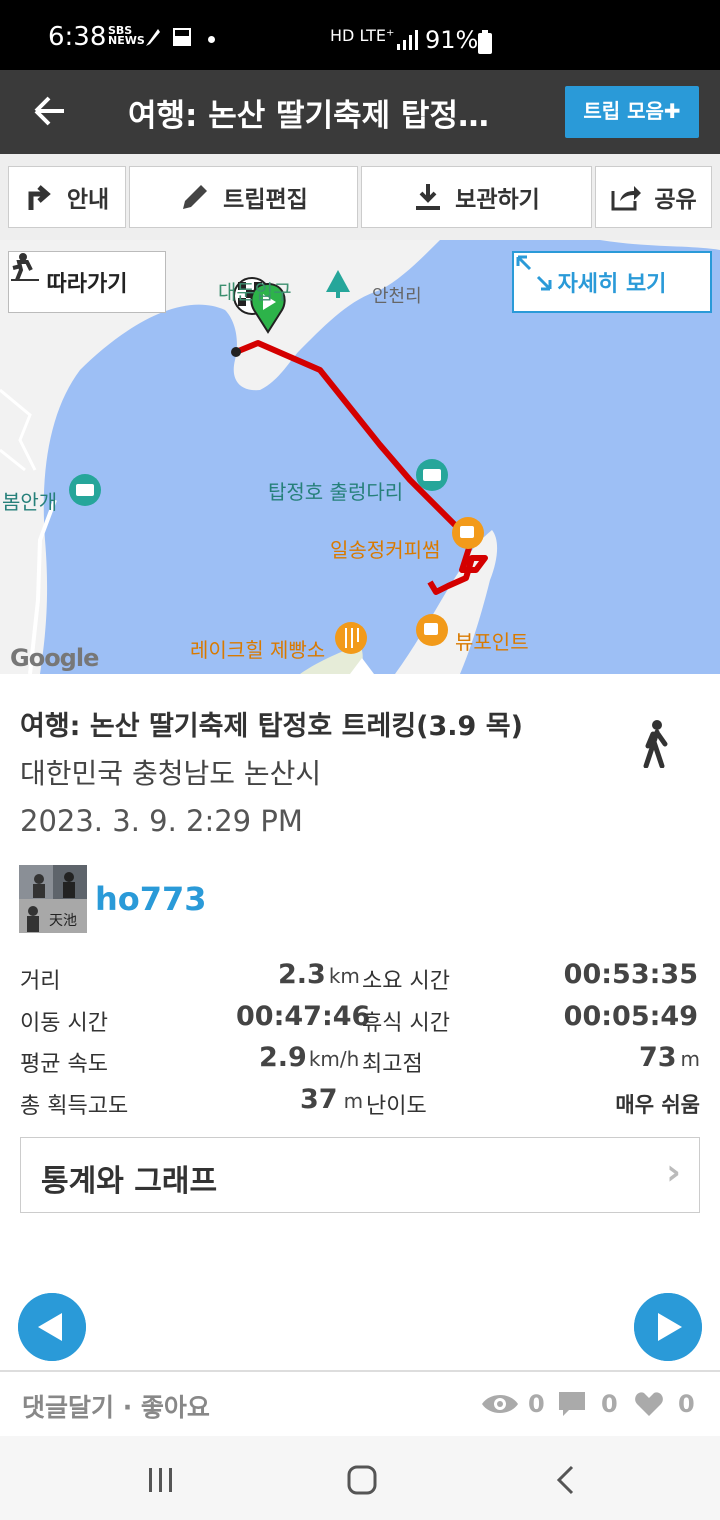 Image resolution: width=720 pixels, height=1520 pixels. What do you see at coordinates (171, 773) in the screenshot?
I see `trip-location: 대한민국 충청남도 논산시` at bounding box center [171, 773].